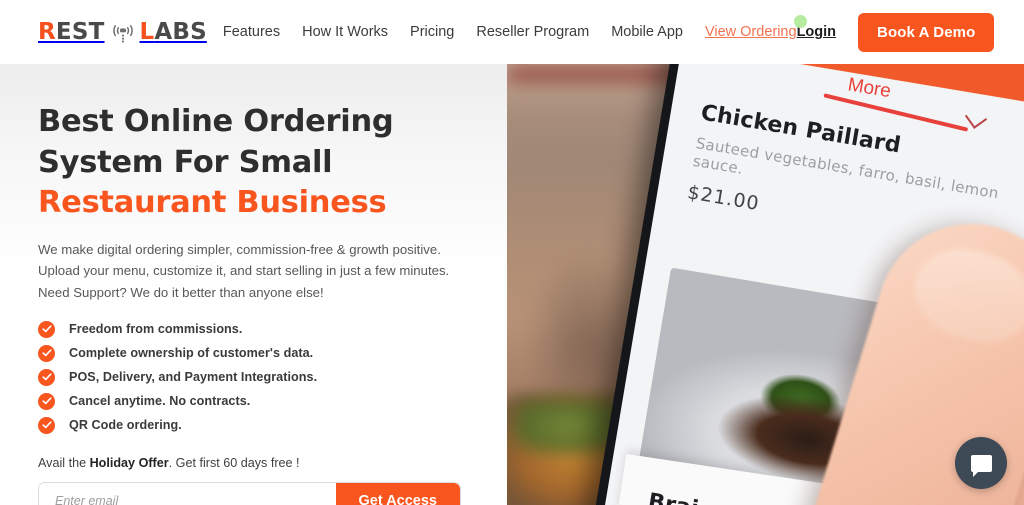 The width and height of the screenshot is (1024, 505). I want to click on nav-item-mobile-app: Mobile App, so click(647, 32).